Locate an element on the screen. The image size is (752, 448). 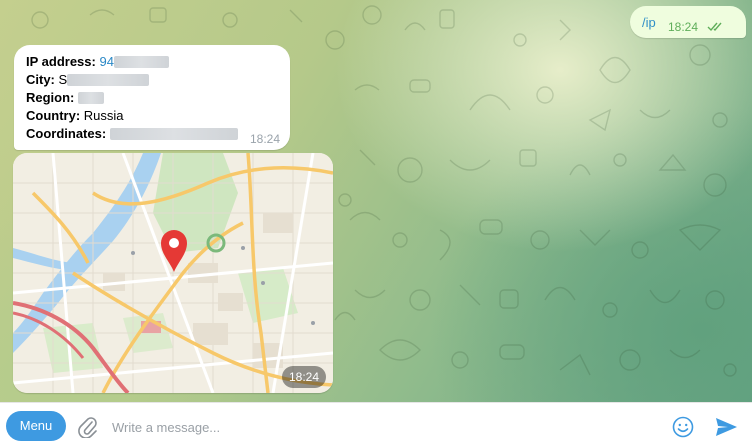
emoji-icon is located at coordinates (683, 427).